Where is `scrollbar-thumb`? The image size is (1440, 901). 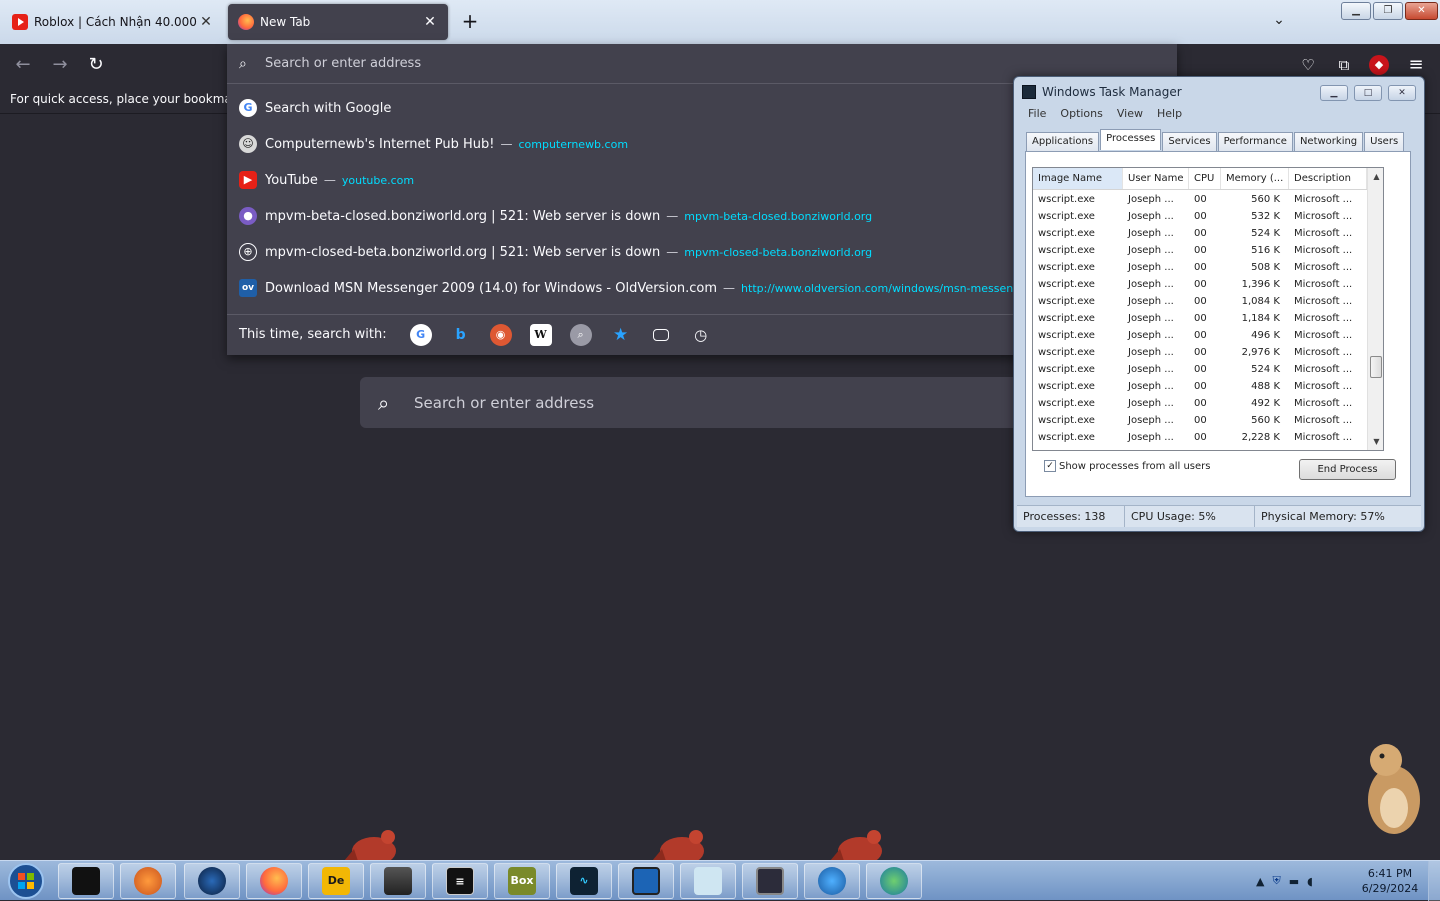 scrollbar-thumb is located at coordinates (1376, 367).